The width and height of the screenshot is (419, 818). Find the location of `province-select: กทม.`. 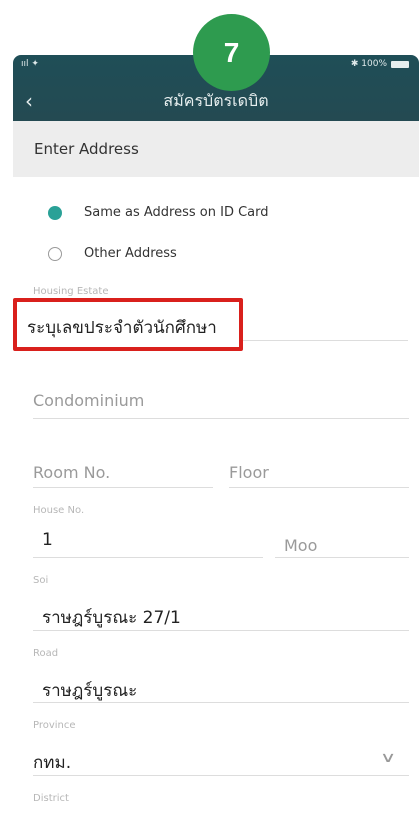

province-select: กทม. is located at coordinates (52, 762).